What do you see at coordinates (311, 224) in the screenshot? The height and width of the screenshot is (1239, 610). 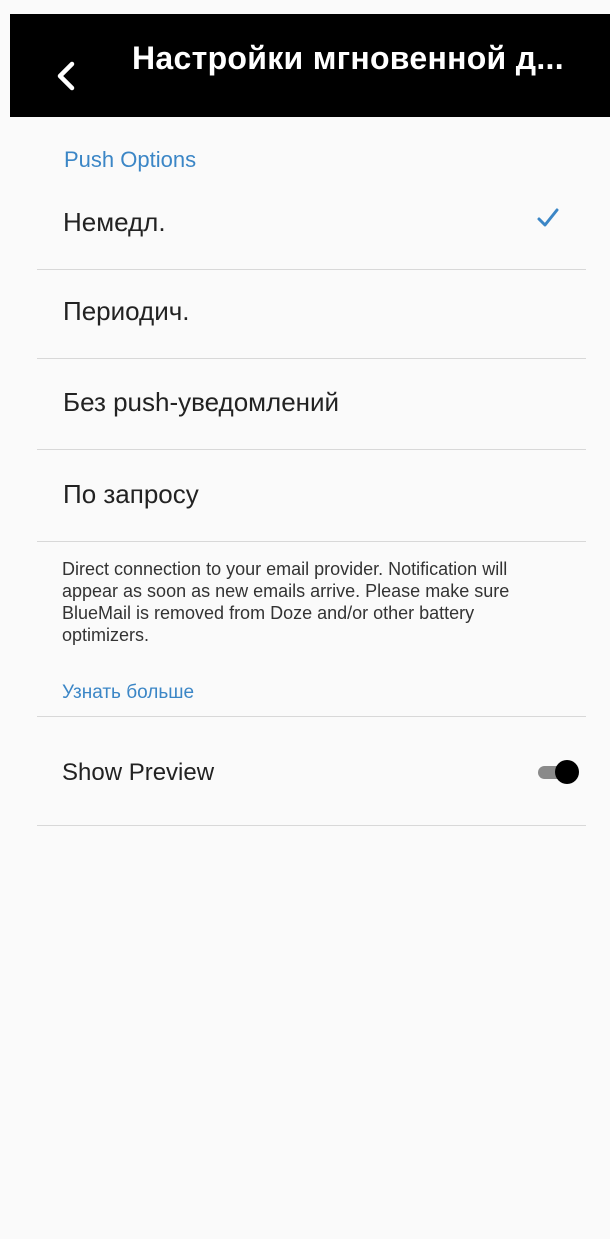 I see `option-immediate: Немедл.` at bounding box center [311, 224].